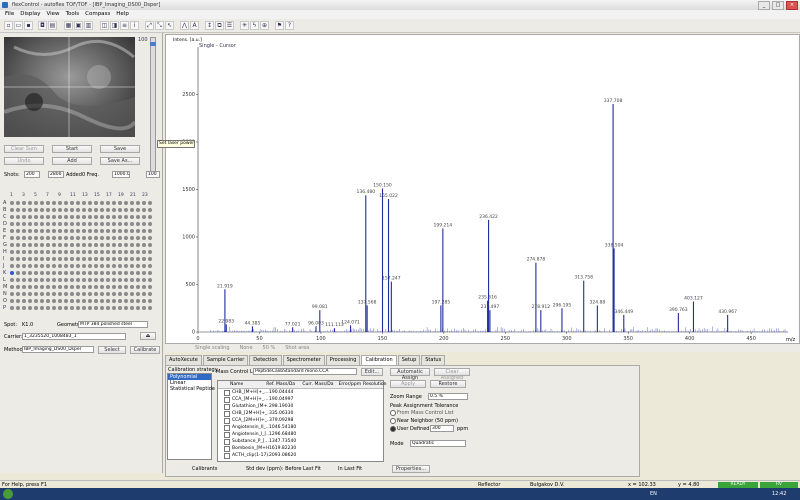 This screenshot has width=800, height=500. Describe the element at coordinates (159, 25) in the screenshot. I see `zoom-out-icon: ⤡` at that location.